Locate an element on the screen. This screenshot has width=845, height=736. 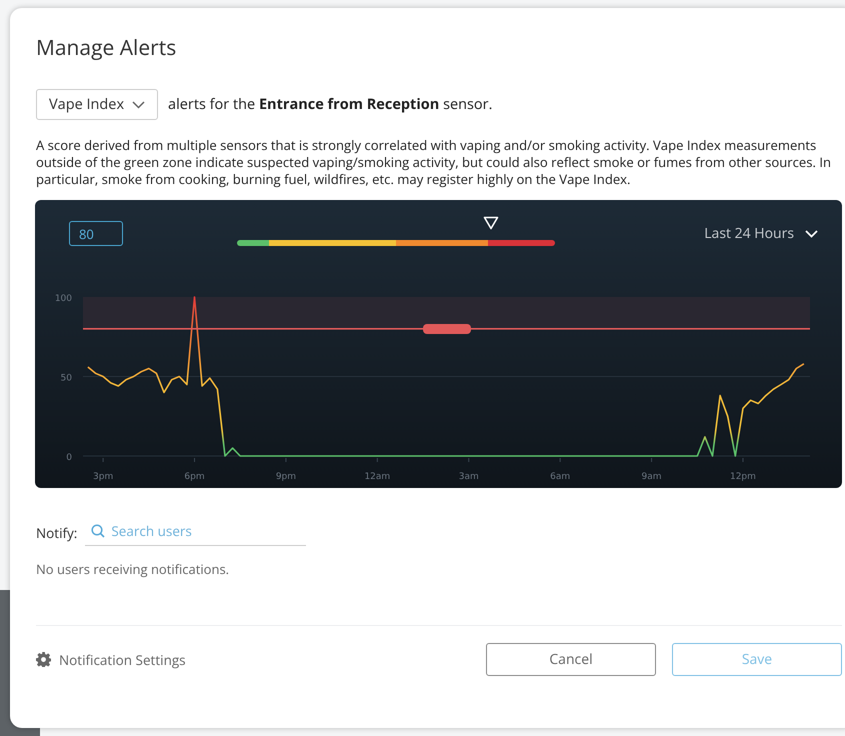
threshold-marker-icon is located at coordinates (491, 223).